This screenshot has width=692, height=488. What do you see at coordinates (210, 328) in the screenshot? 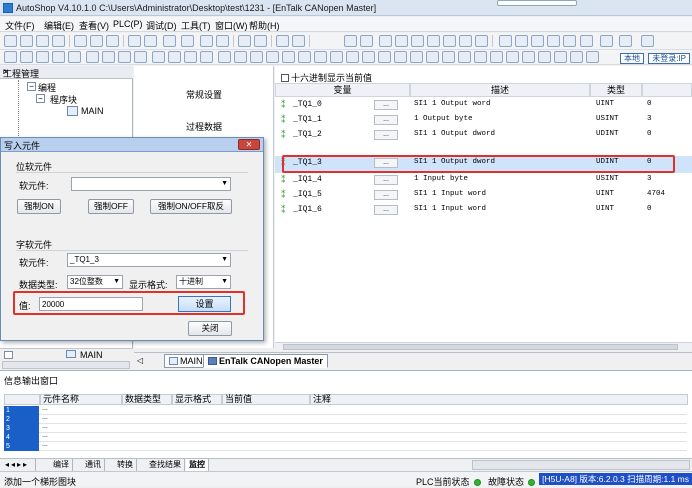
I see `close-button: 关闭` at bounding box center [210, 328].